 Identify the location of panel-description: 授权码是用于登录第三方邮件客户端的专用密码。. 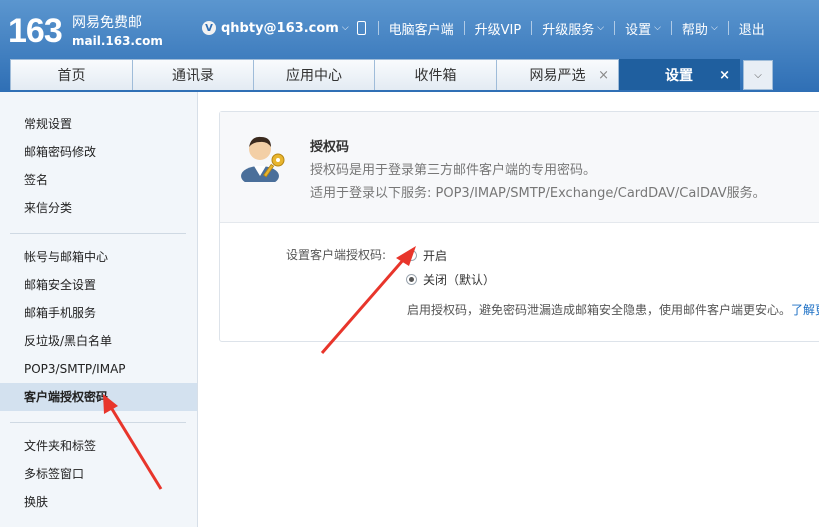
(453, 170).